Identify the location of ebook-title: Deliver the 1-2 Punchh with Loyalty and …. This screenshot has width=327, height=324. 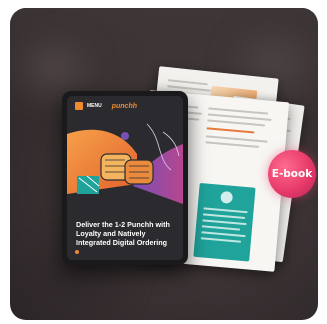
(123, 233).